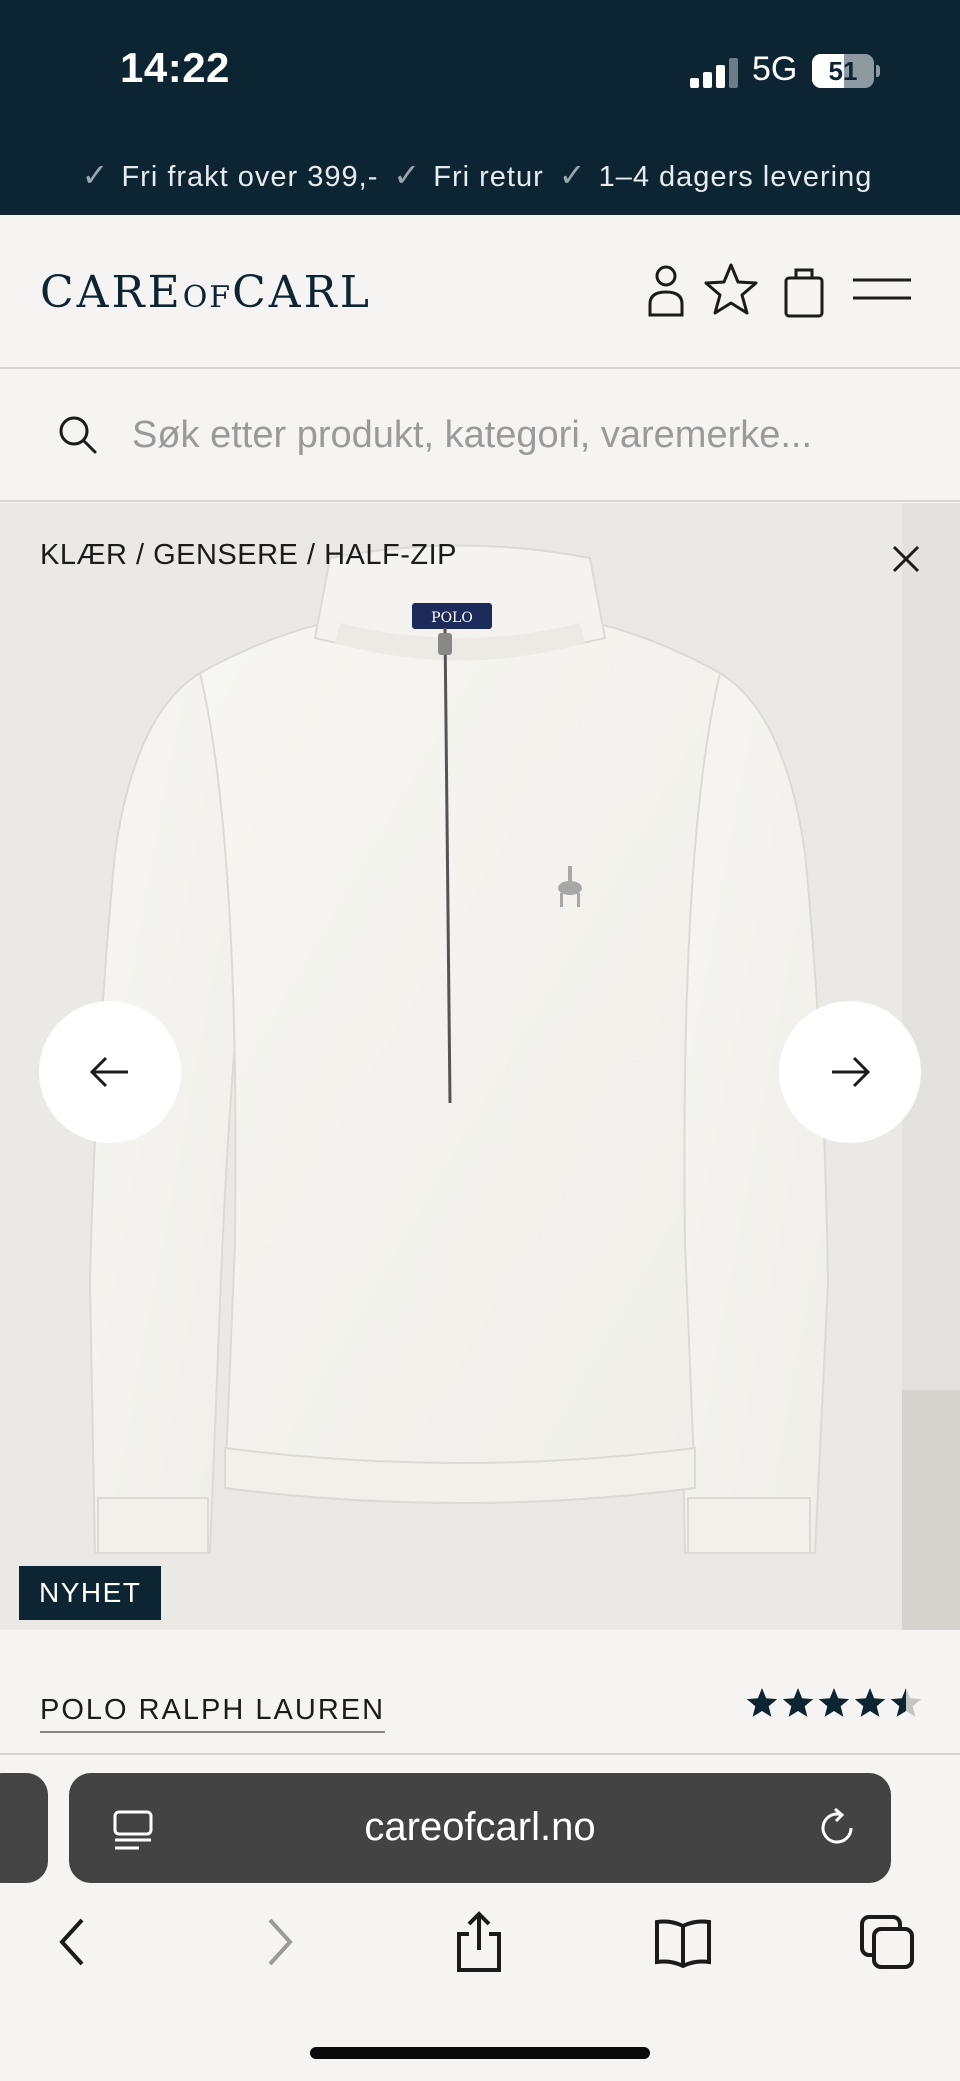 The height and width of the screenshot is (2081, 960). Describe the element at coordinates (804, 290) in the screenshot. I see `shopping-bag-icon` at that location.